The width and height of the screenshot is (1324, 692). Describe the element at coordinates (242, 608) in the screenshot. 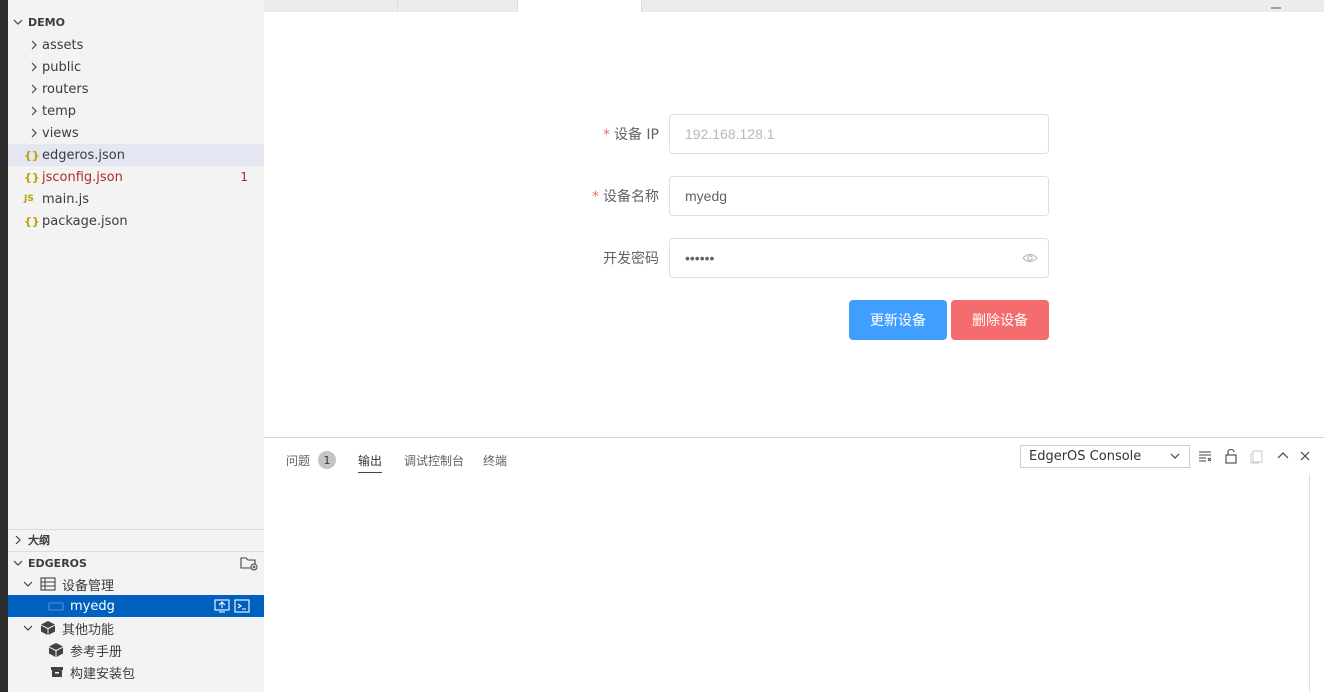

I see `terminal-icon` at that location.